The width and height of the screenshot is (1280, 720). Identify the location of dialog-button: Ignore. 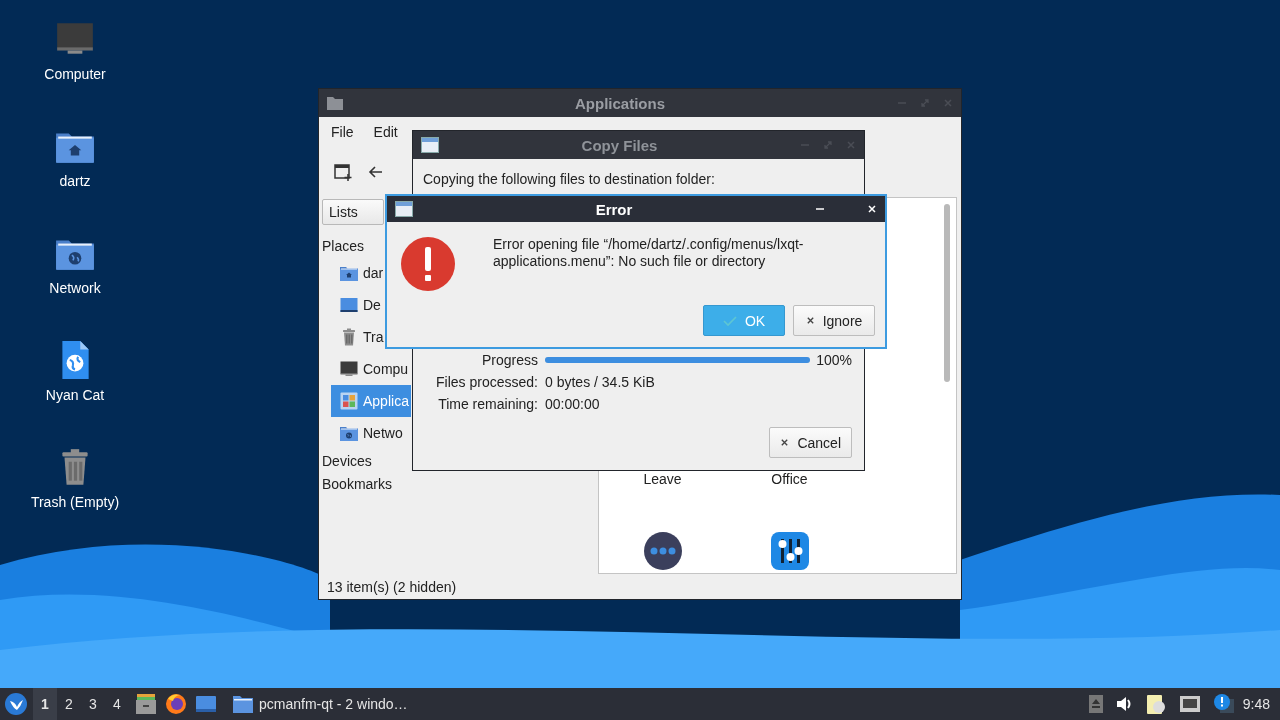
(834, 320).